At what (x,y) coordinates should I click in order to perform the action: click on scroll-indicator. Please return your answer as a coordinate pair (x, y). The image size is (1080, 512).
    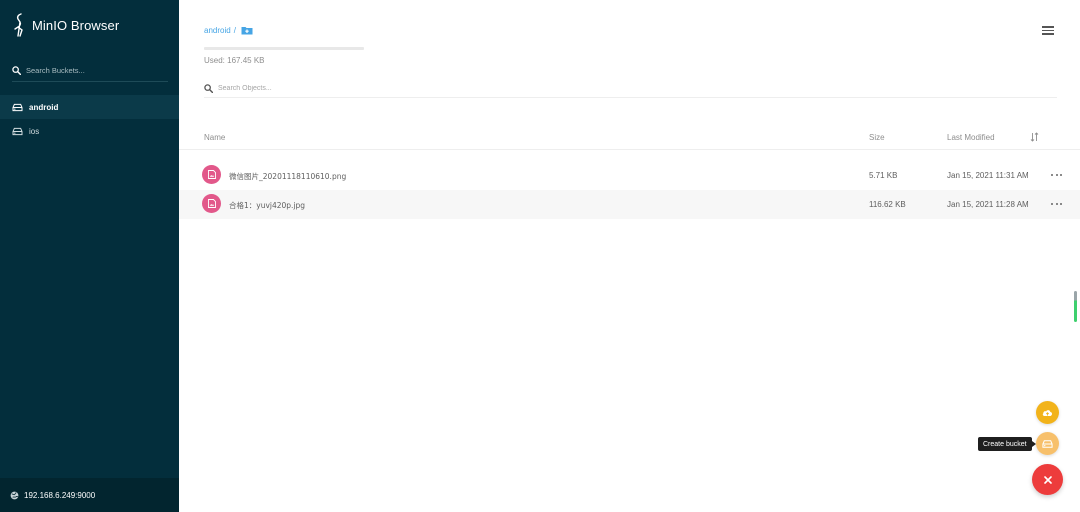
    Looking at the image, I should click on (1075, 306).